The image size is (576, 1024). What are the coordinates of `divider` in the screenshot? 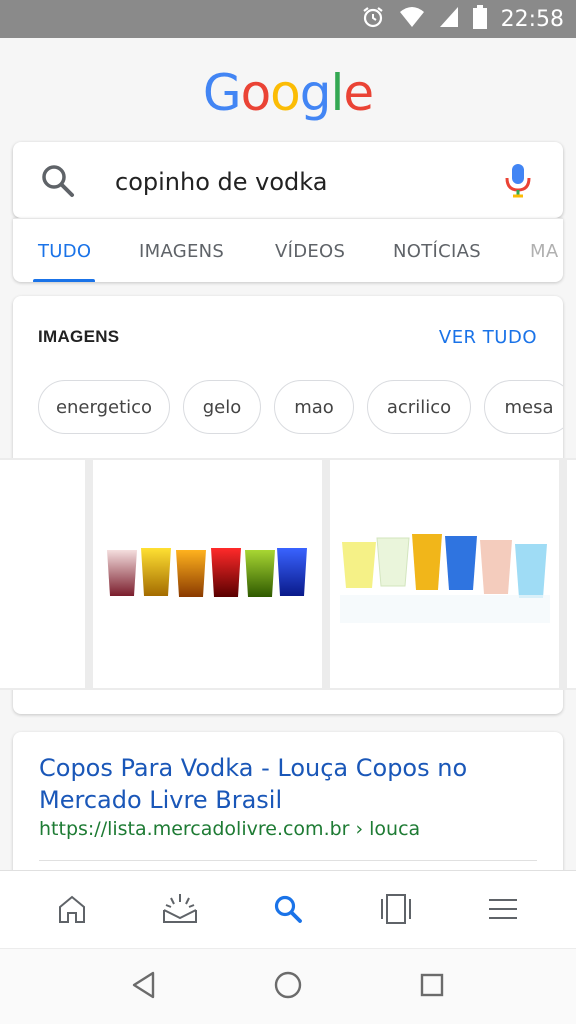 It's located at (288, 860).